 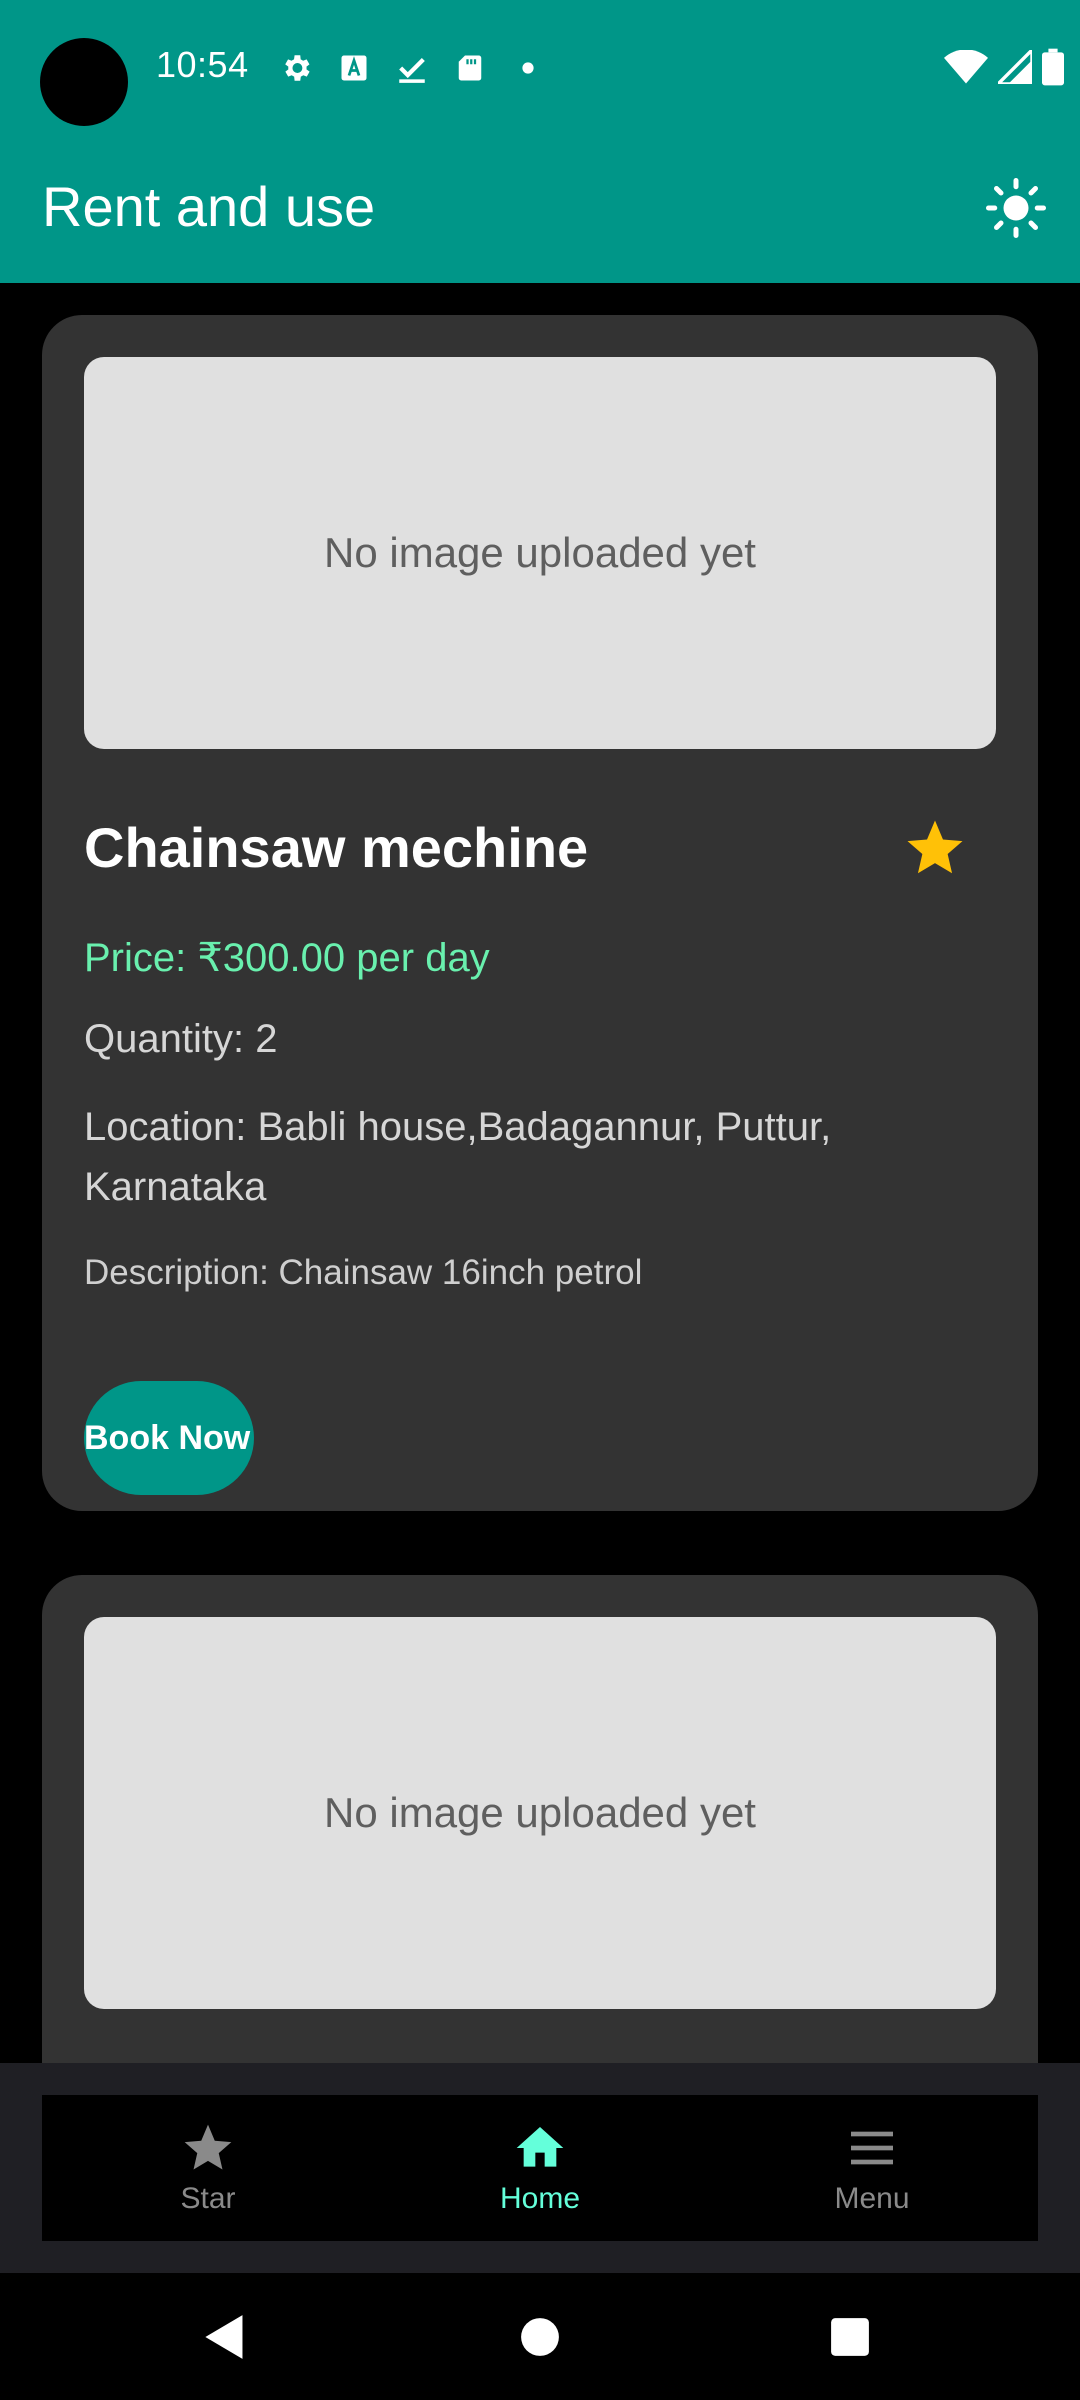 I want to click on system-home-button, so click(x=540, y=2336).